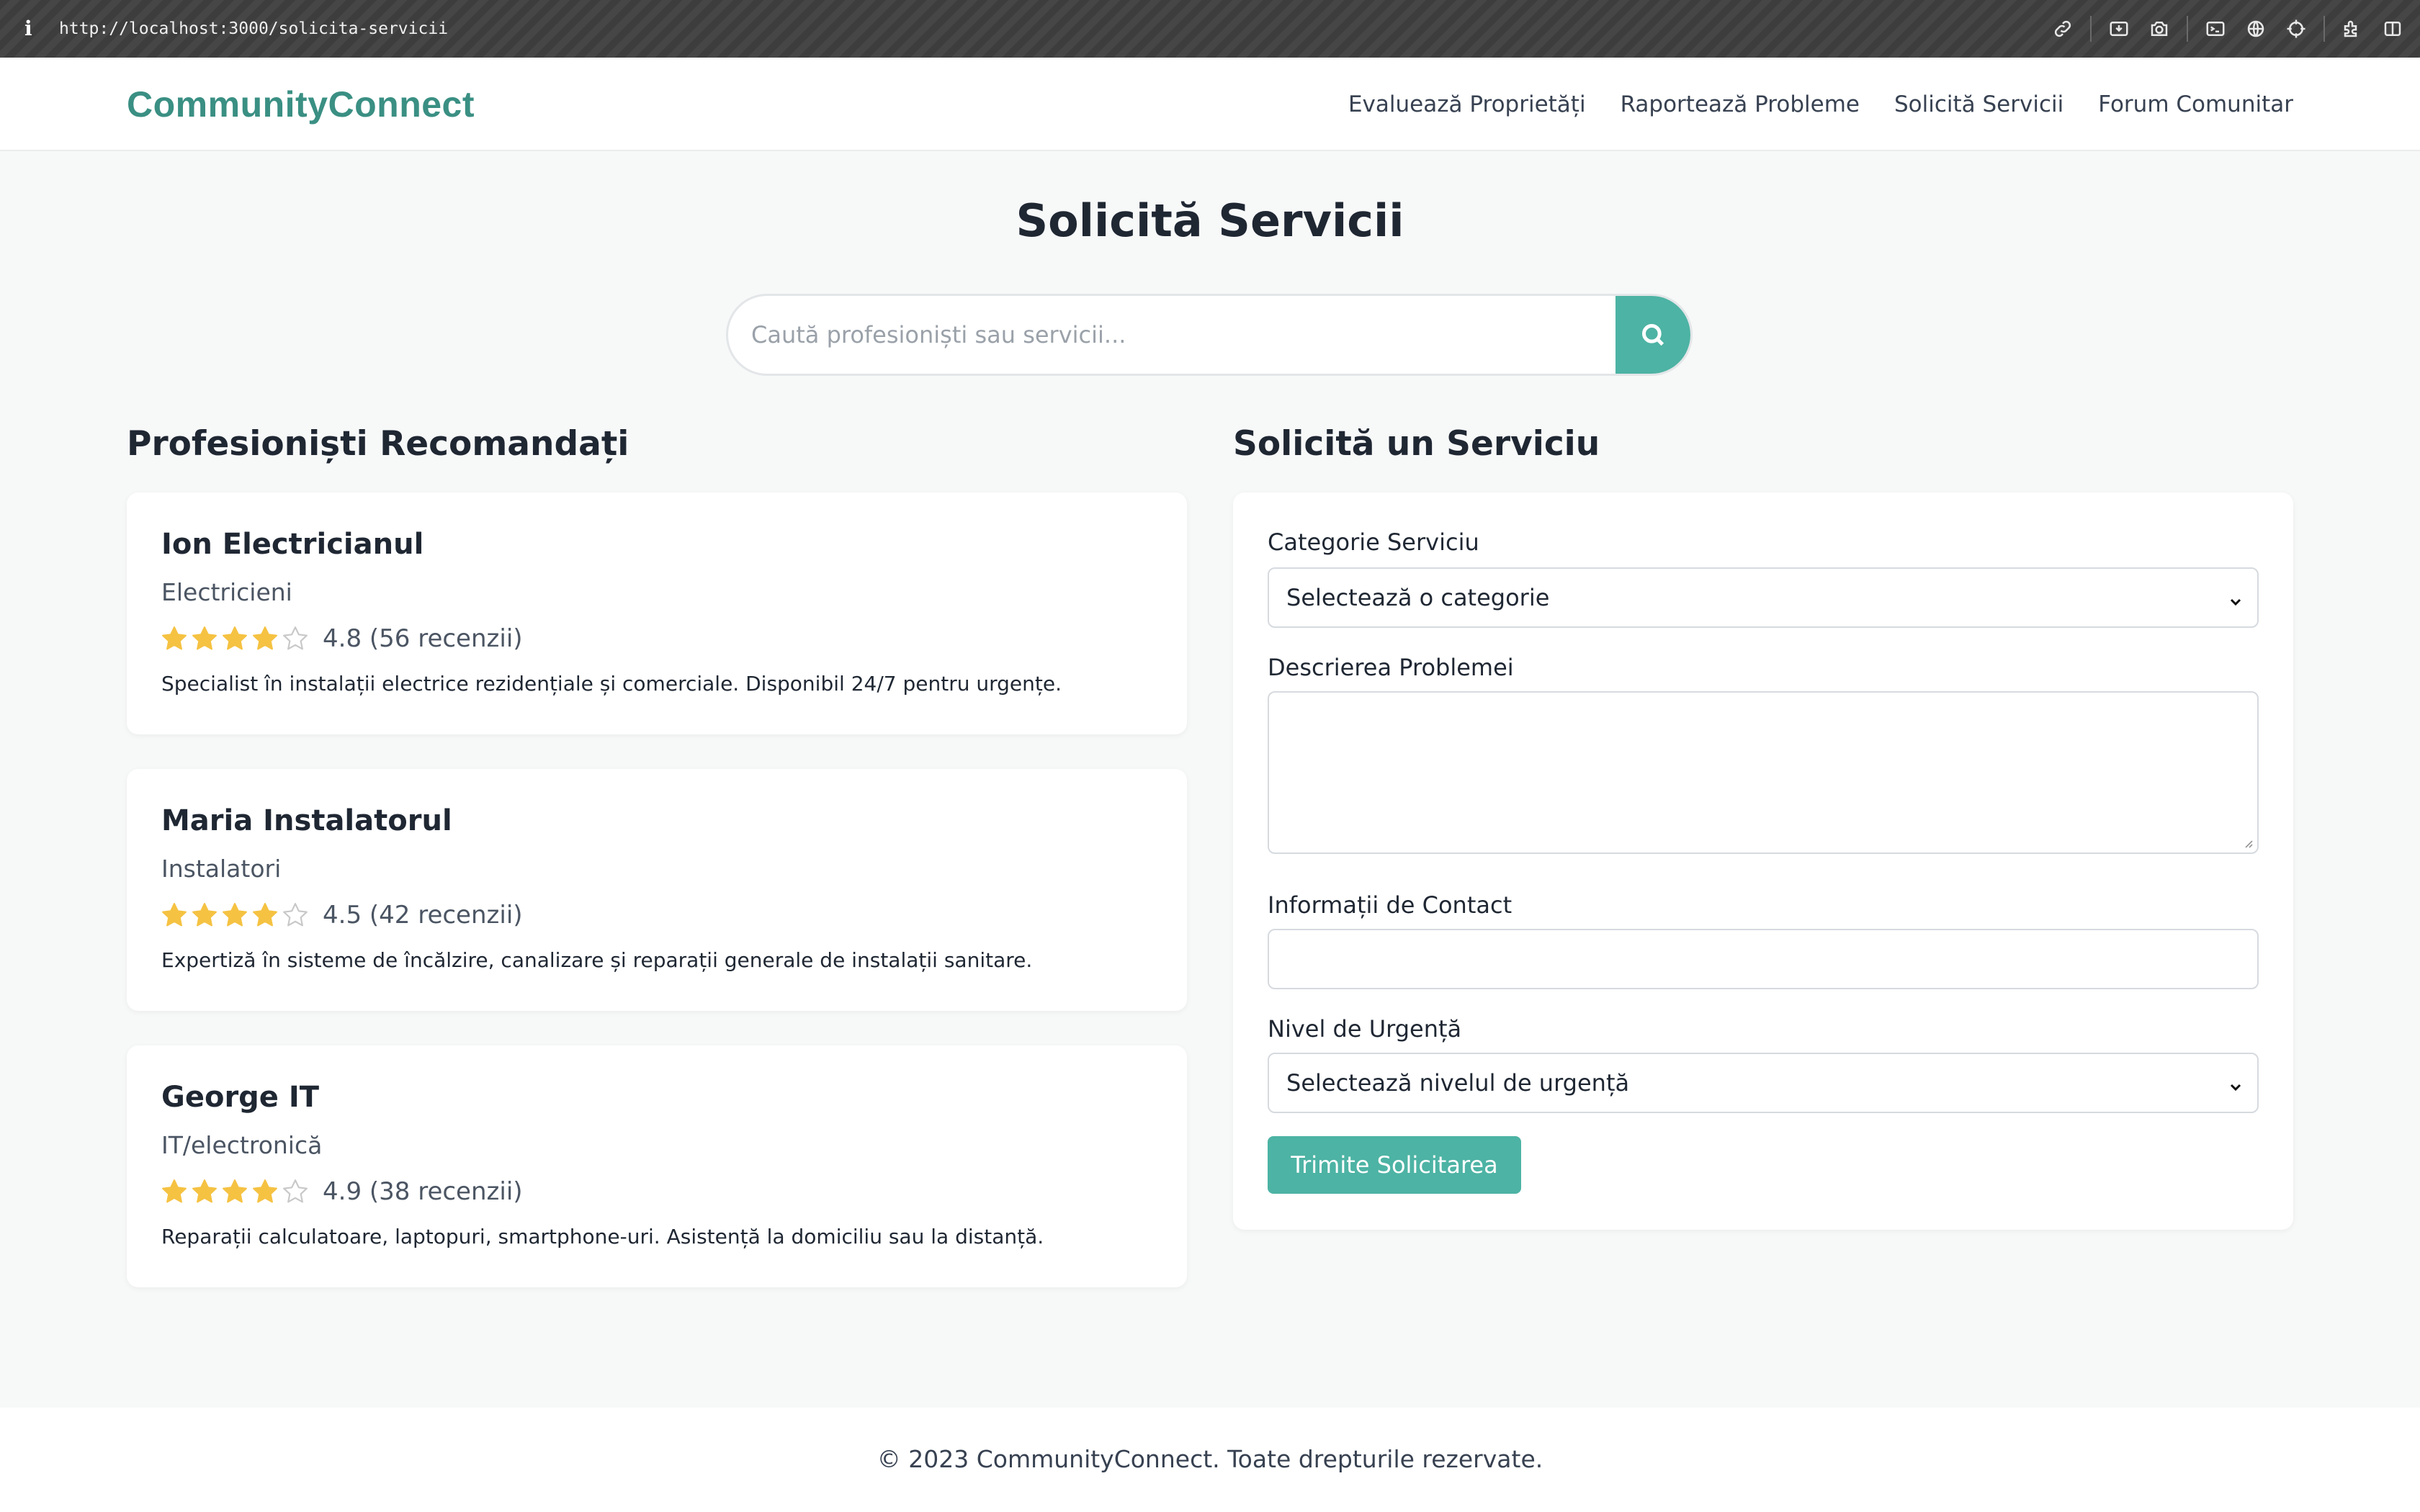 The image size is (2420, 1512). Describe the element at coordinates (1418, 597) in the screenshot. I see `category-select-value: Selectează o categorie` at that location.